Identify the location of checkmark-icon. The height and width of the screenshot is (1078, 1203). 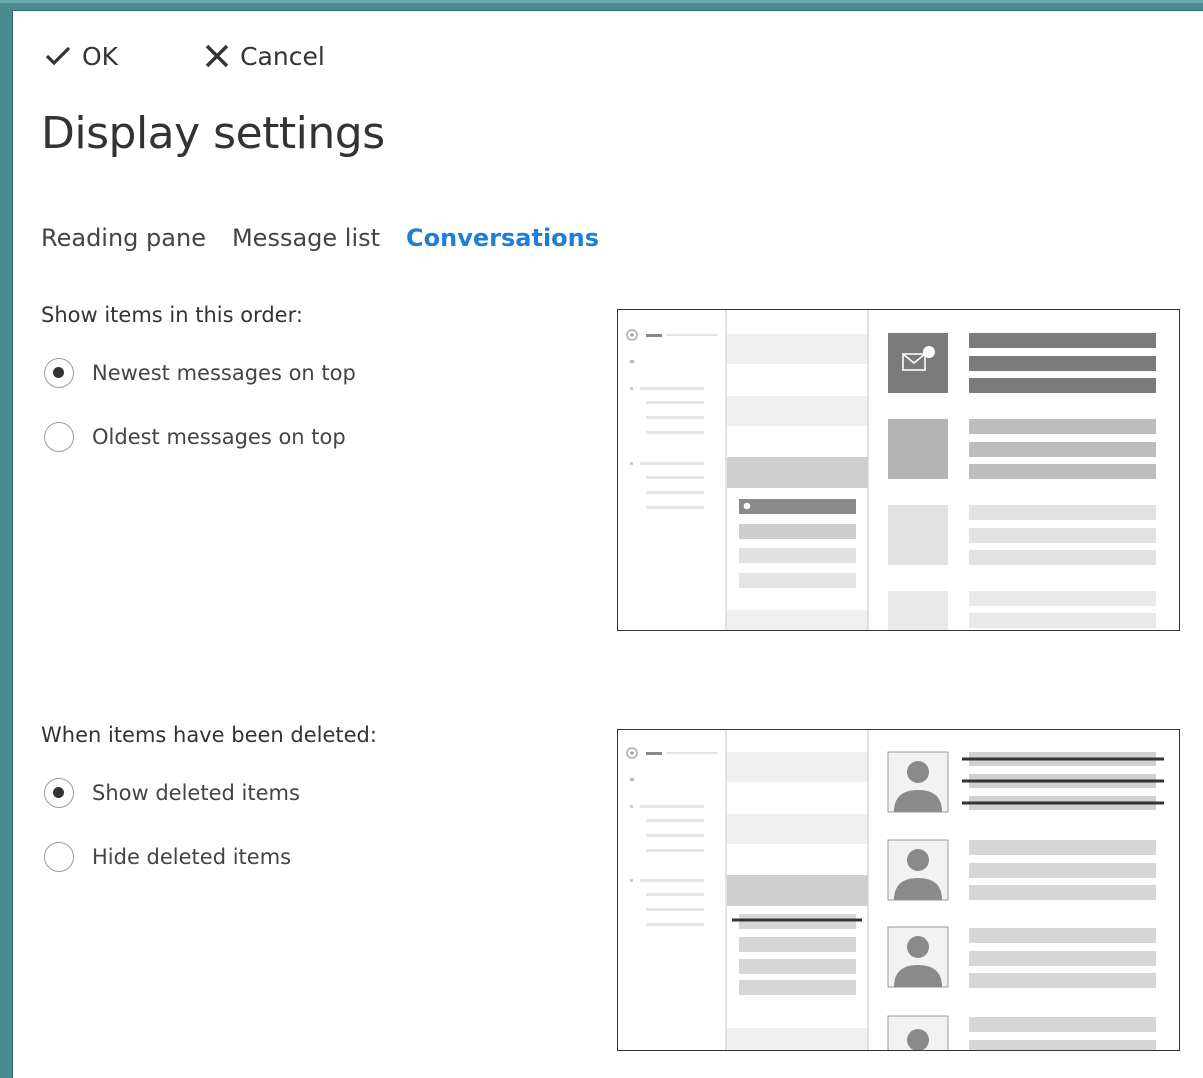
(58, 56).